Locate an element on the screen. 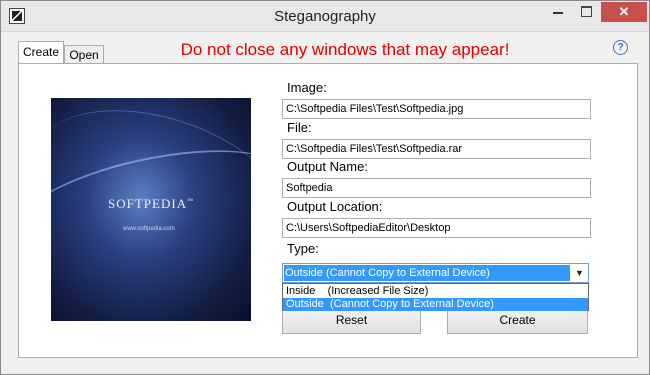 The width and height of the screenshot is (650, 375). output-location-field: C:\Users\SoftpediaEditor\Desktop is located at coordinates (436, 228).